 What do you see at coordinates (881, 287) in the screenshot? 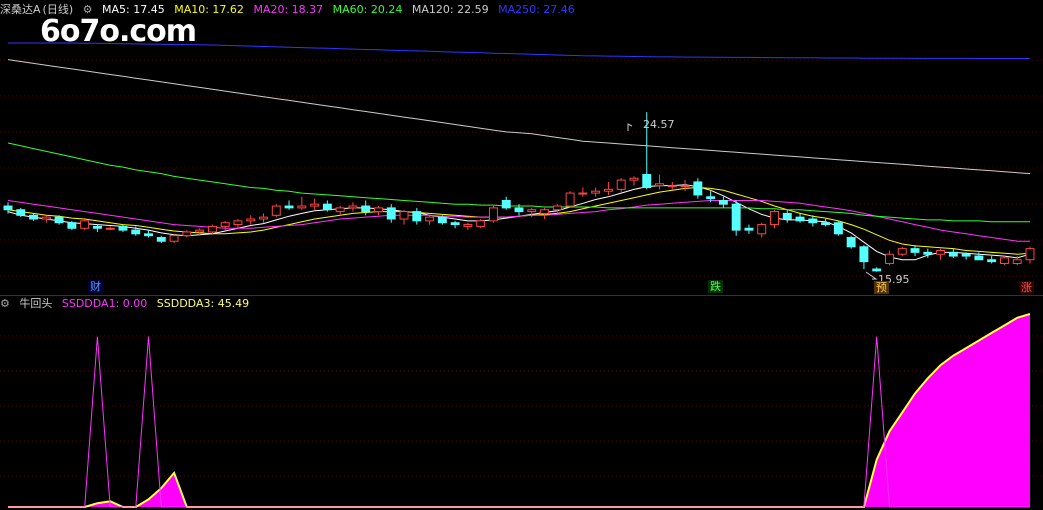
I see `marker-forecast: 预` at bounding box center [881, 287].